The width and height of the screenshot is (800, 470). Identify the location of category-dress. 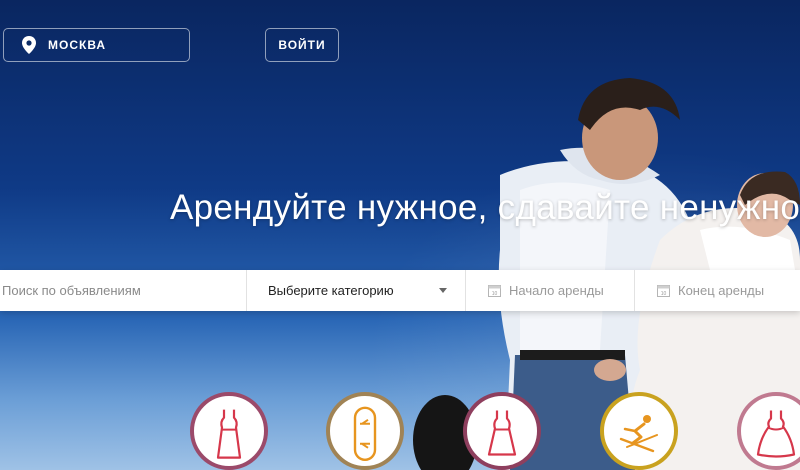
(229, 431).